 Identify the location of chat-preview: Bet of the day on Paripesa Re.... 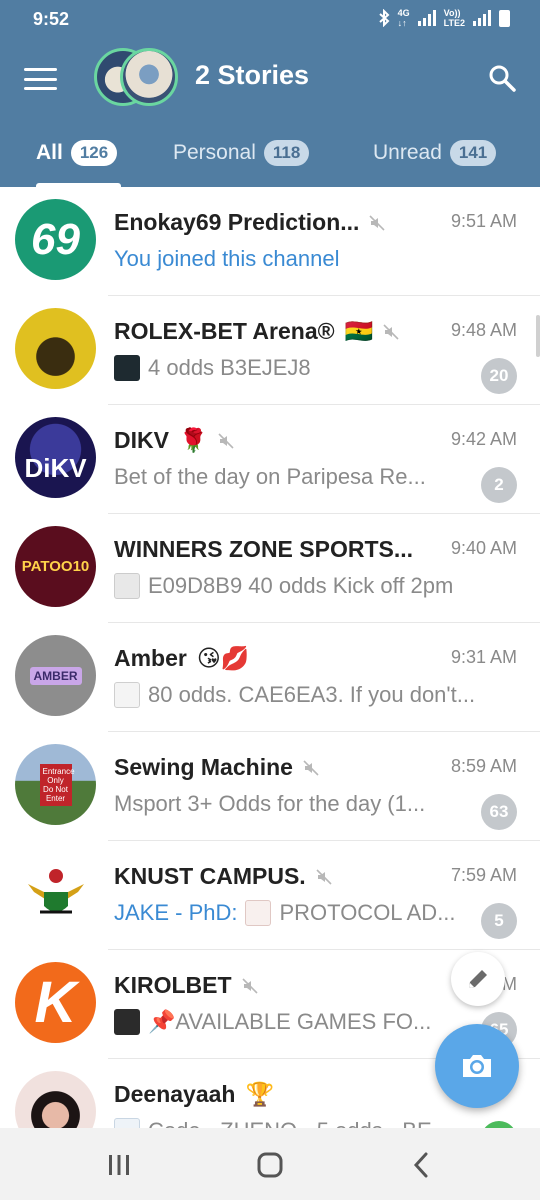
(270, 476).